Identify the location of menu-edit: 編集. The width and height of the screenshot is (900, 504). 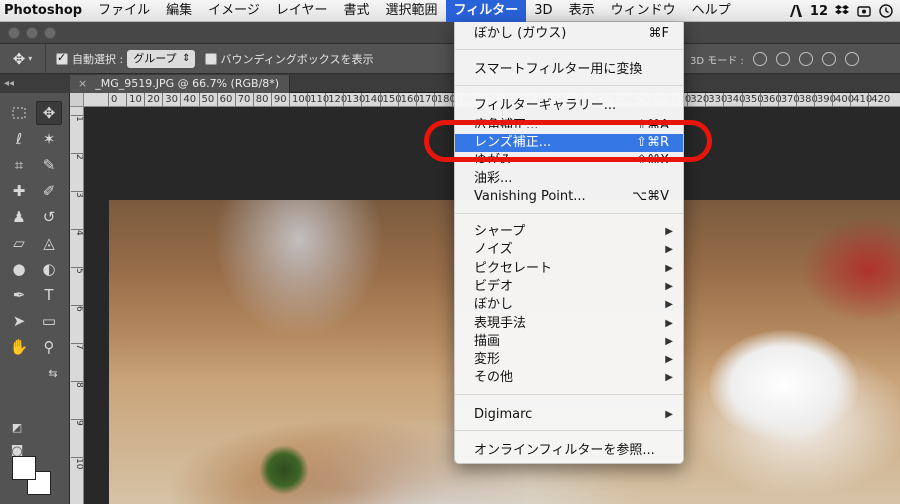
(179, 11).